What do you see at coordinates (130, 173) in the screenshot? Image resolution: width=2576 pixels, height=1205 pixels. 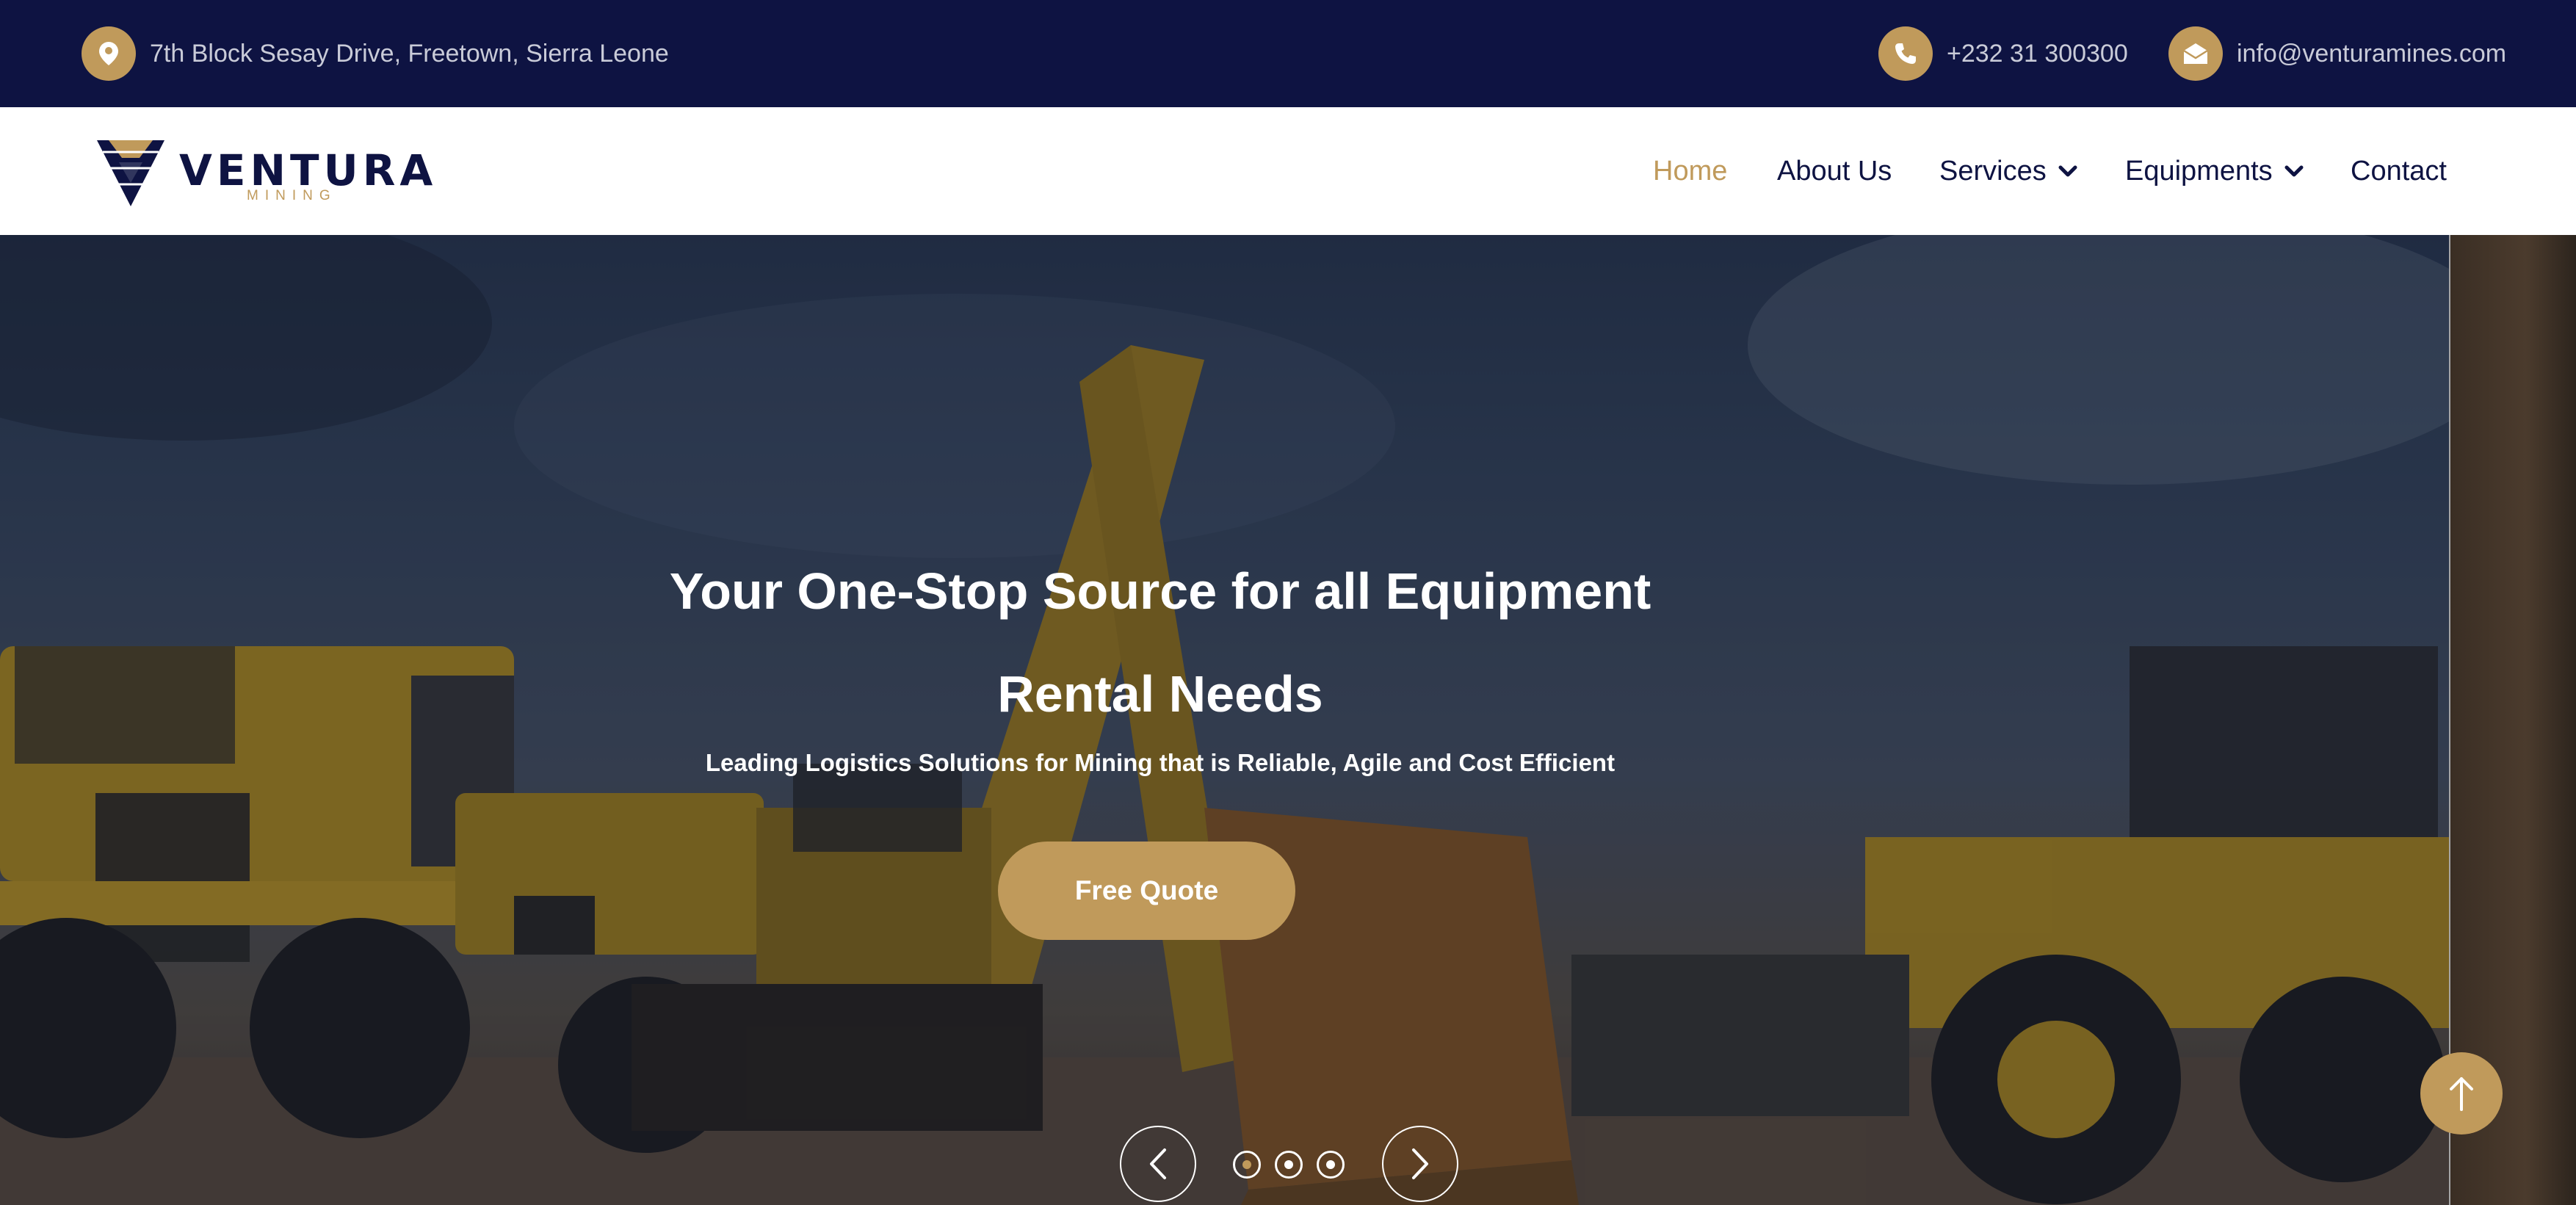 I see `ventura-logo-mark-icon` at bounding box center [130, 173].